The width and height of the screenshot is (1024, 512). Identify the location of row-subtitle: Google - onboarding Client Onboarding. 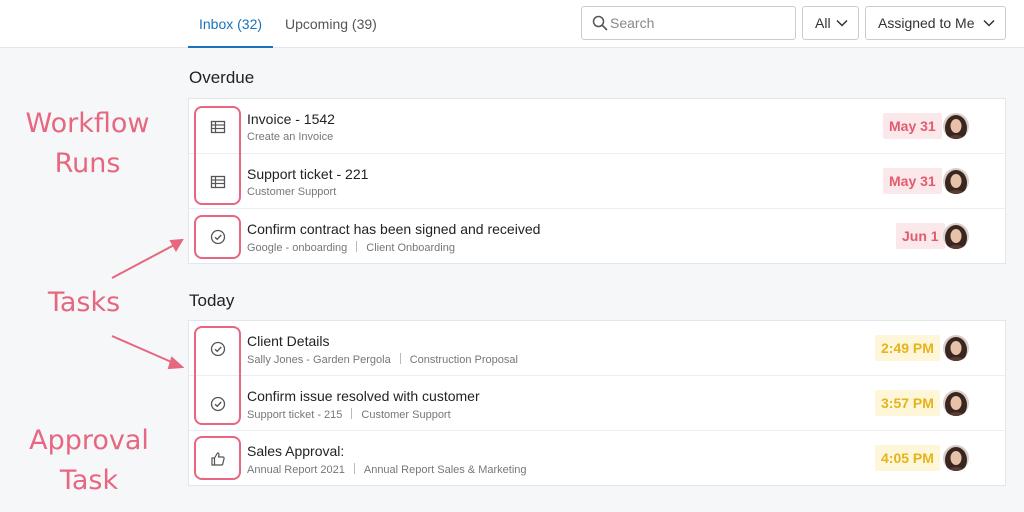
(351, 247).